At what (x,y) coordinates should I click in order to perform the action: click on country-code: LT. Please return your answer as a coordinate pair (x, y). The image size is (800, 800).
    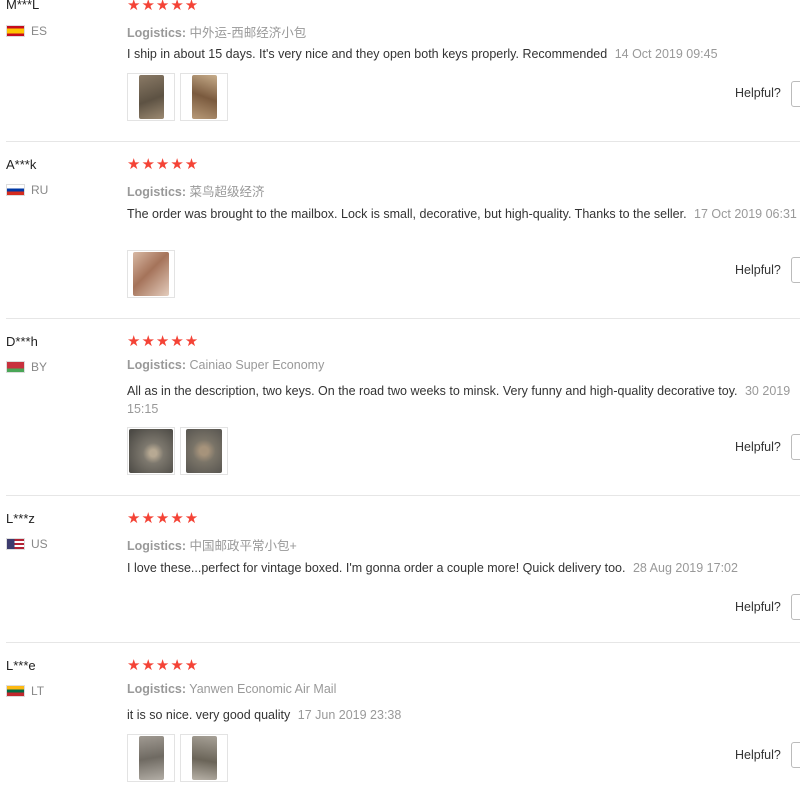
    Looking at the image, I should click on (38, 691).